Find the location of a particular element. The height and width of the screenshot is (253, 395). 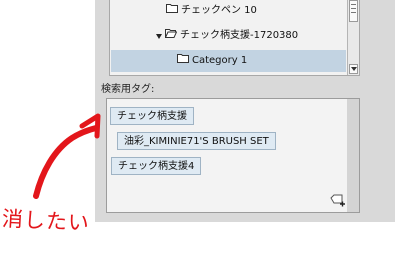

scrollbar-thumb is located at coordinates (353, 11).